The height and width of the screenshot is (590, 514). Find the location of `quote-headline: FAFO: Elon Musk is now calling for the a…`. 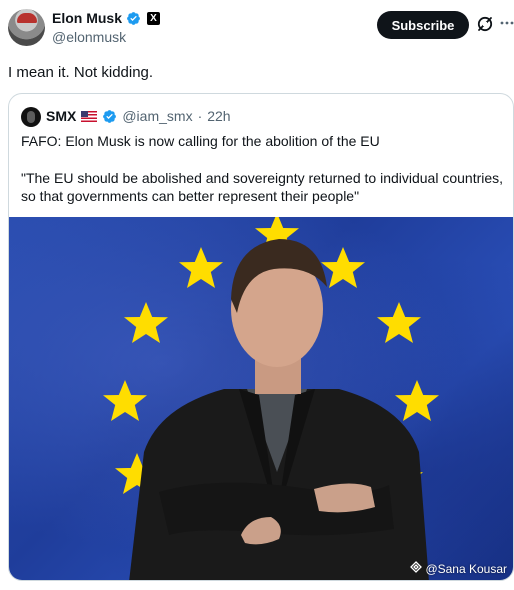

quote-headline: FAFO: Elon Musk is now calling for the a… is located at coordinates (200, 141).